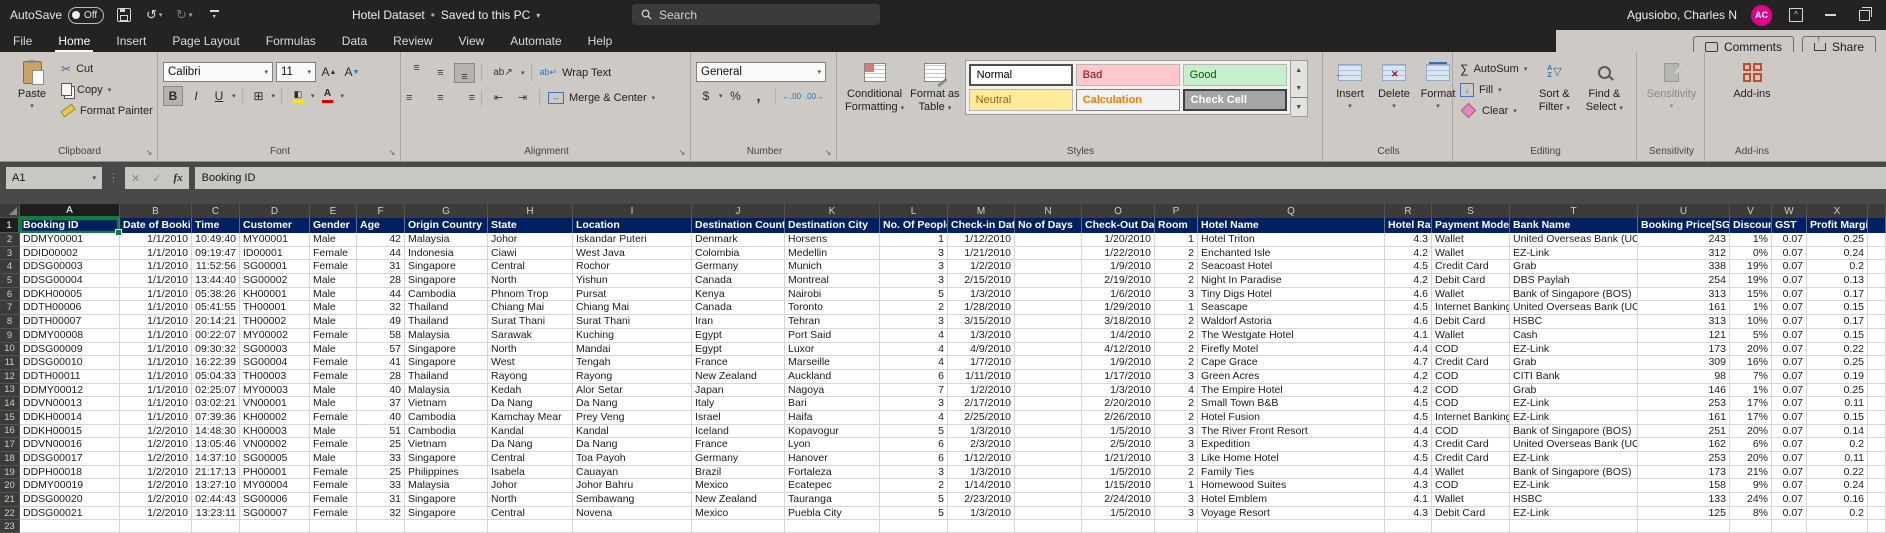  What do you see at coordinates (981, 281) in the screenshot?
I see `cell-M5: 2/15/2010` at bounding box center [981, 281].